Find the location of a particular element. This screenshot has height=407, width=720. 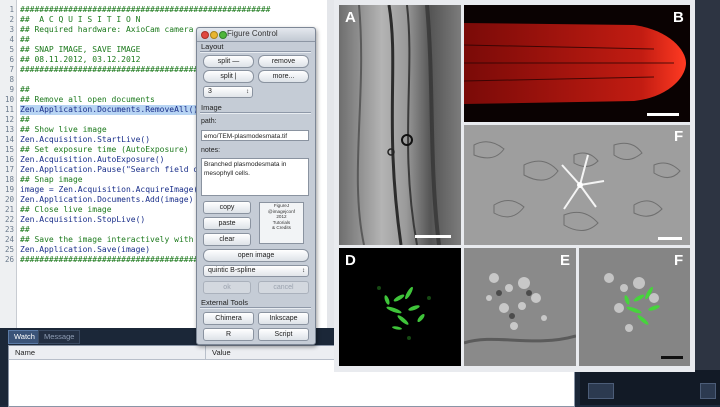

line-number: 19 is located at coordinates (9, 189).